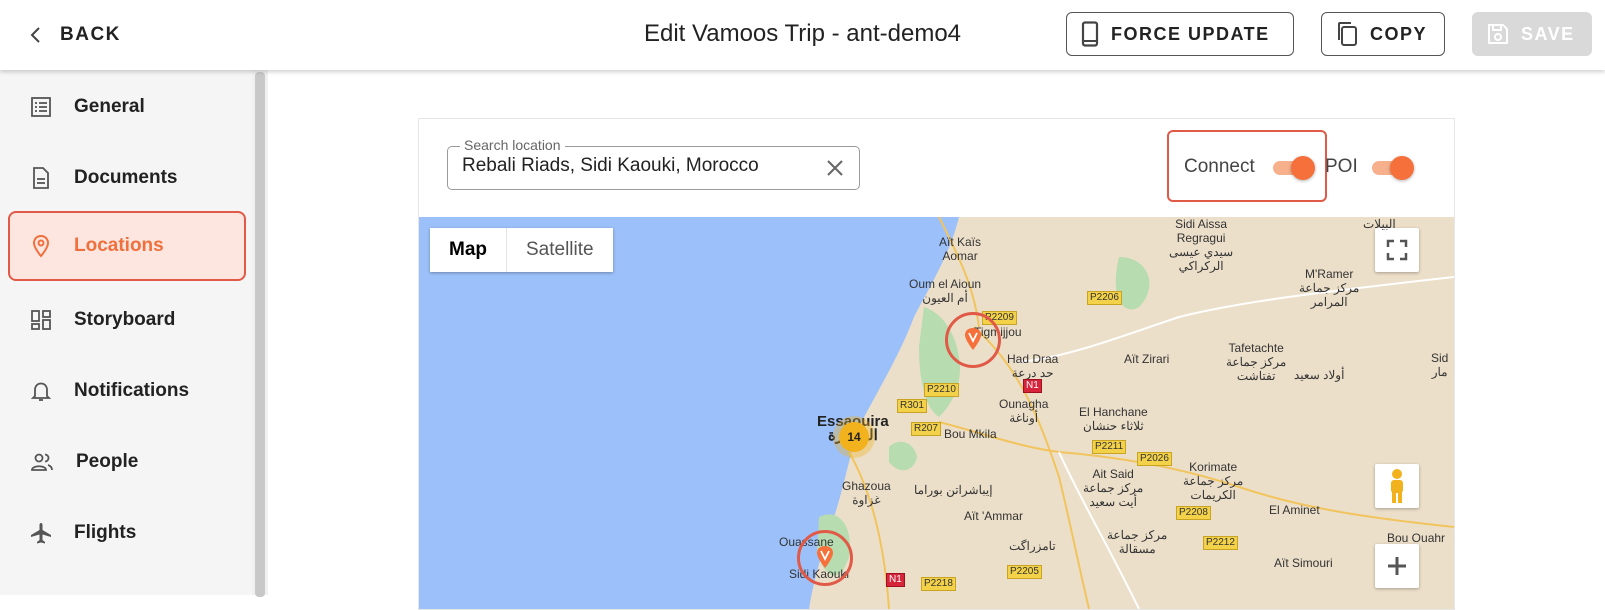  What do you see at coordinates (41, 107) in the screenshot?
I see `list-icon` at bounding box center [41, 107].